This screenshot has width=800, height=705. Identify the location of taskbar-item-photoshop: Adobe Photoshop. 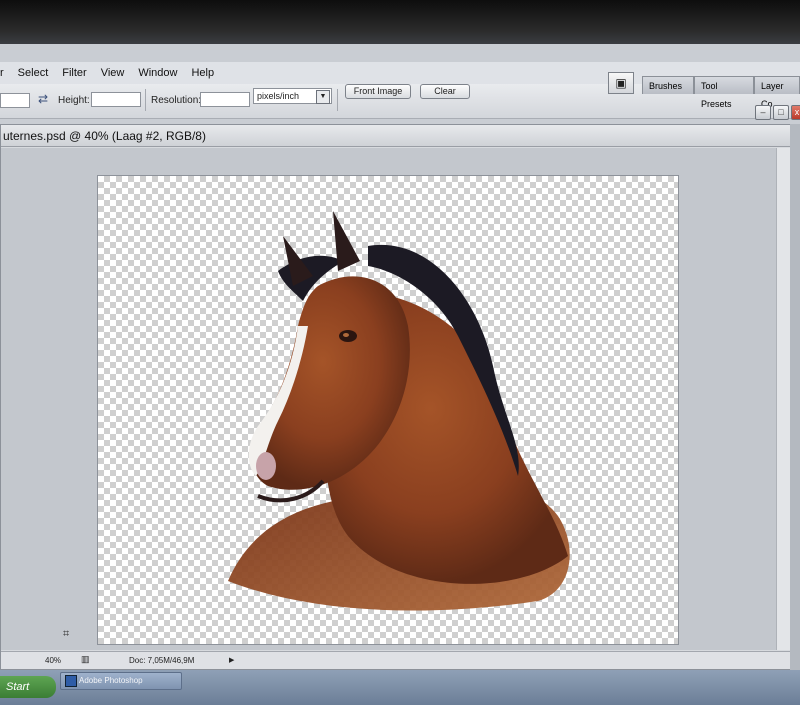
(121, 681).